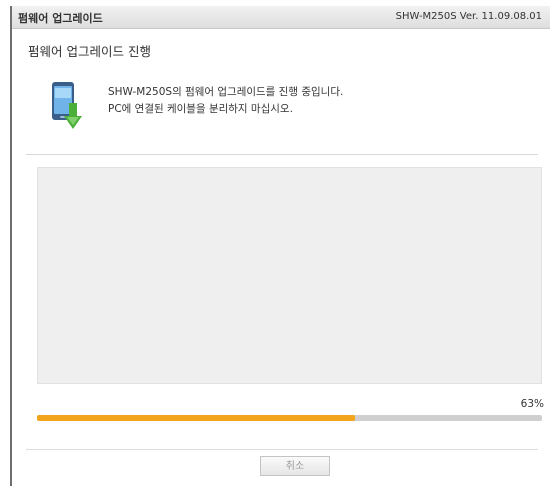 This screenshot has width=550, height=486. What do you see at coordinates (67, 105) in the screenshot?
I see `phone-download-icon` at bounding box center [67, 105].